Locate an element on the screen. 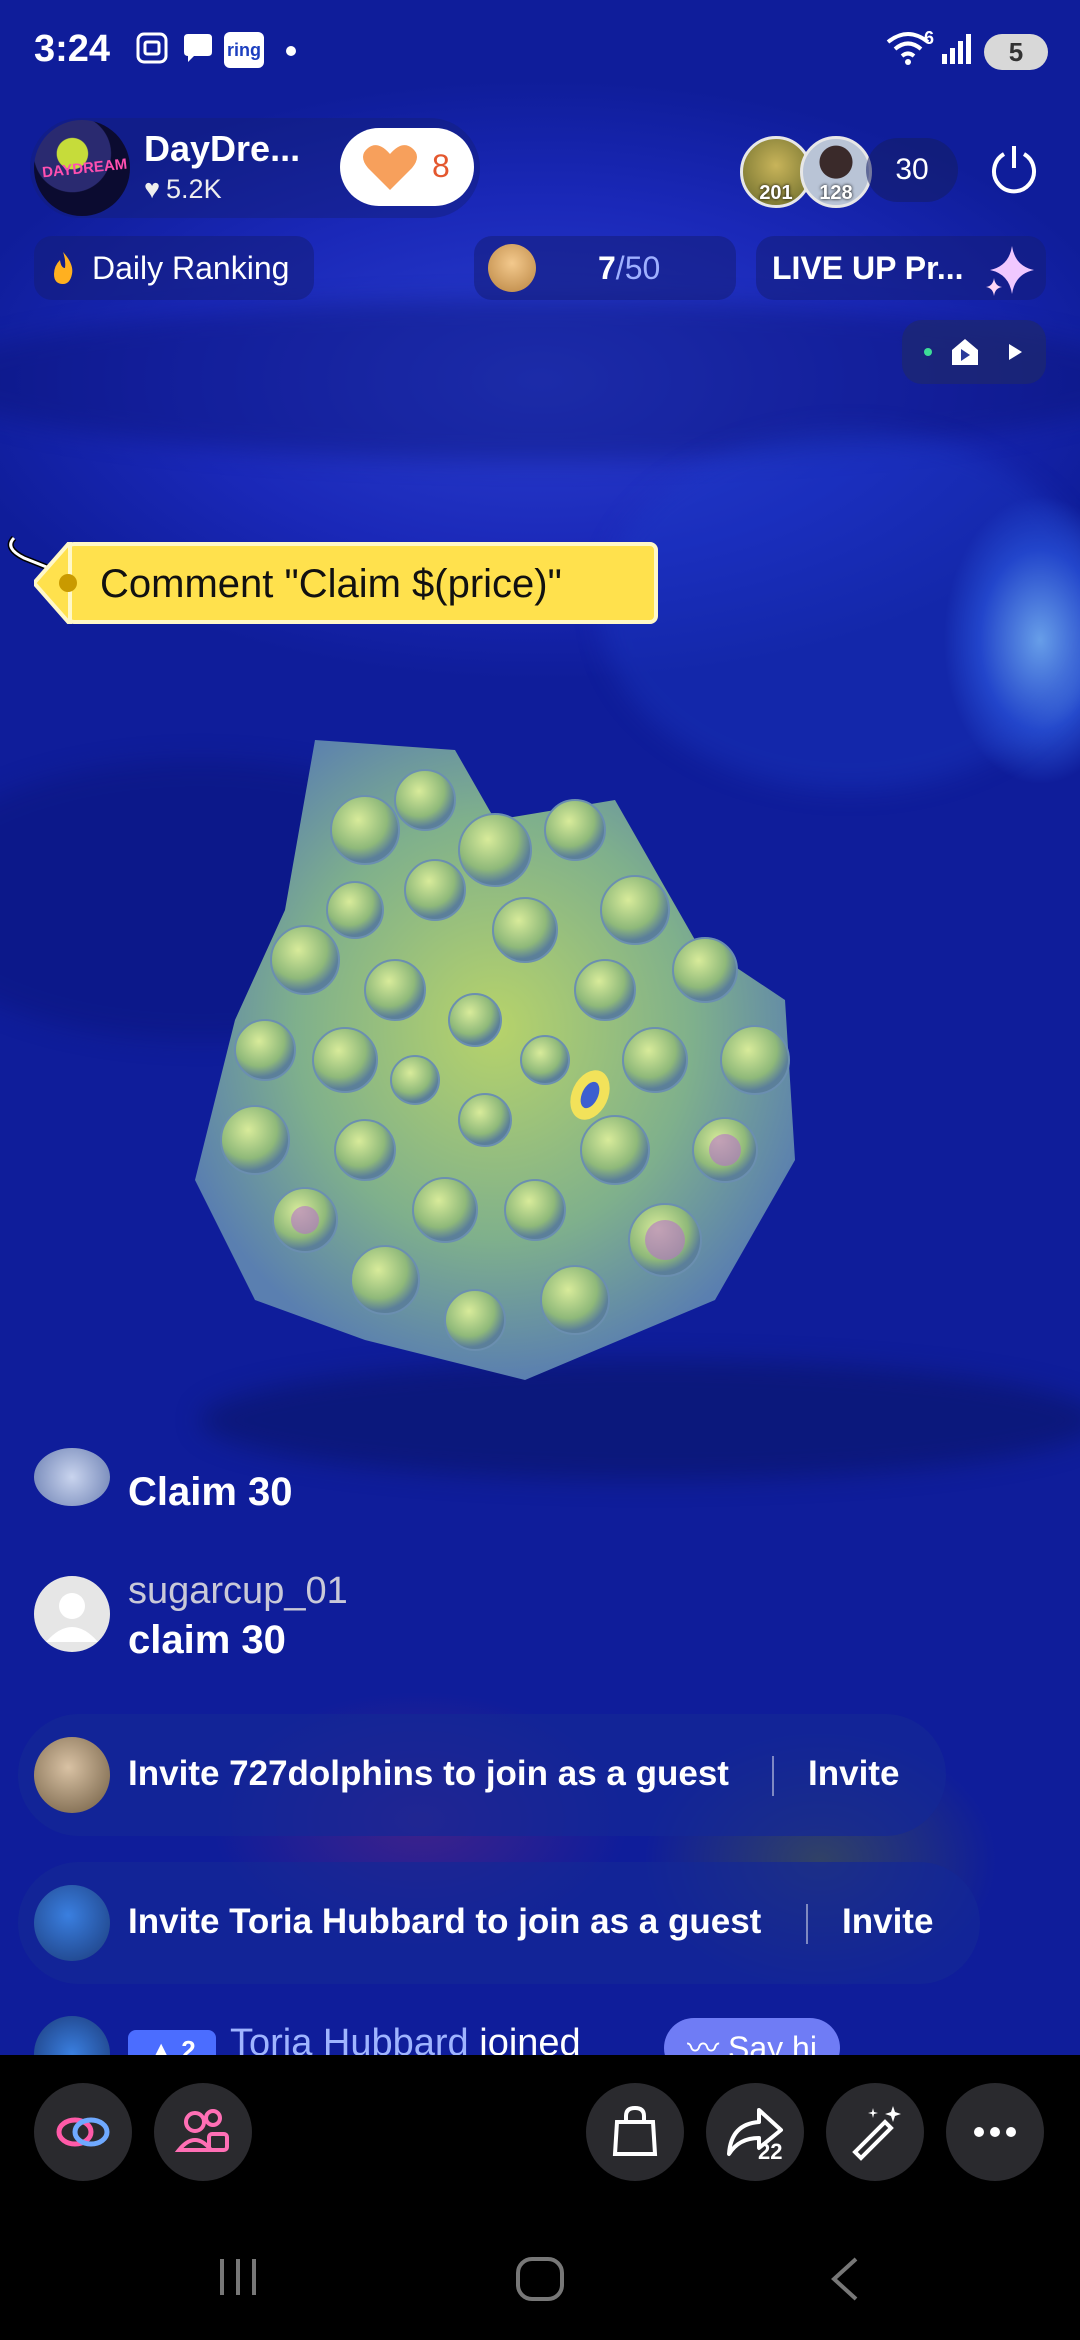  shopping-bag-icon is located at coordinates (635, 2130).